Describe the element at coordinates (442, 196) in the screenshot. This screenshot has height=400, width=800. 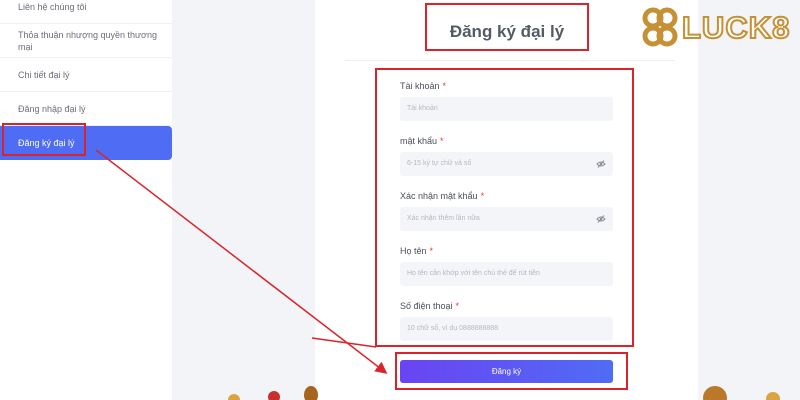
I see `confirm-password-label: Xác nhận mật khẩu *` at that location.